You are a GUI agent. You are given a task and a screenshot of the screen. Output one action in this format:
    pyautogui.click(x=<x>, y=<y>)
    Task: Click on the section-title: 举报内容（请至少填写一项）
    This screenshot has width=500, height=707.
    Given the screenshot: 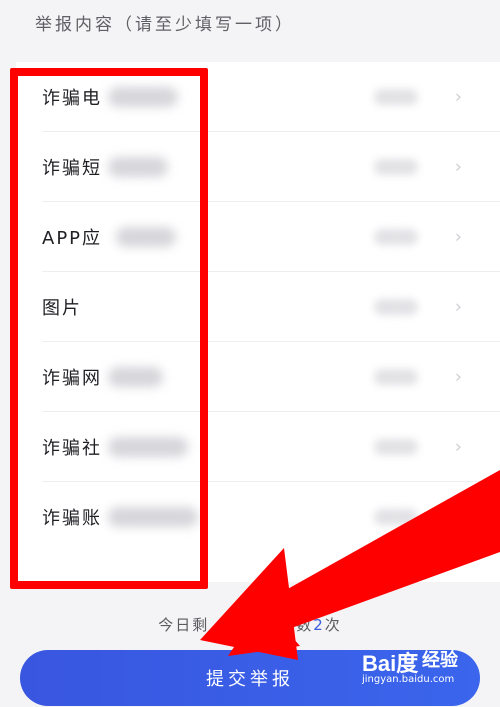 What is the action you would take?
    pyautogui.click(x=165, y=25)
    